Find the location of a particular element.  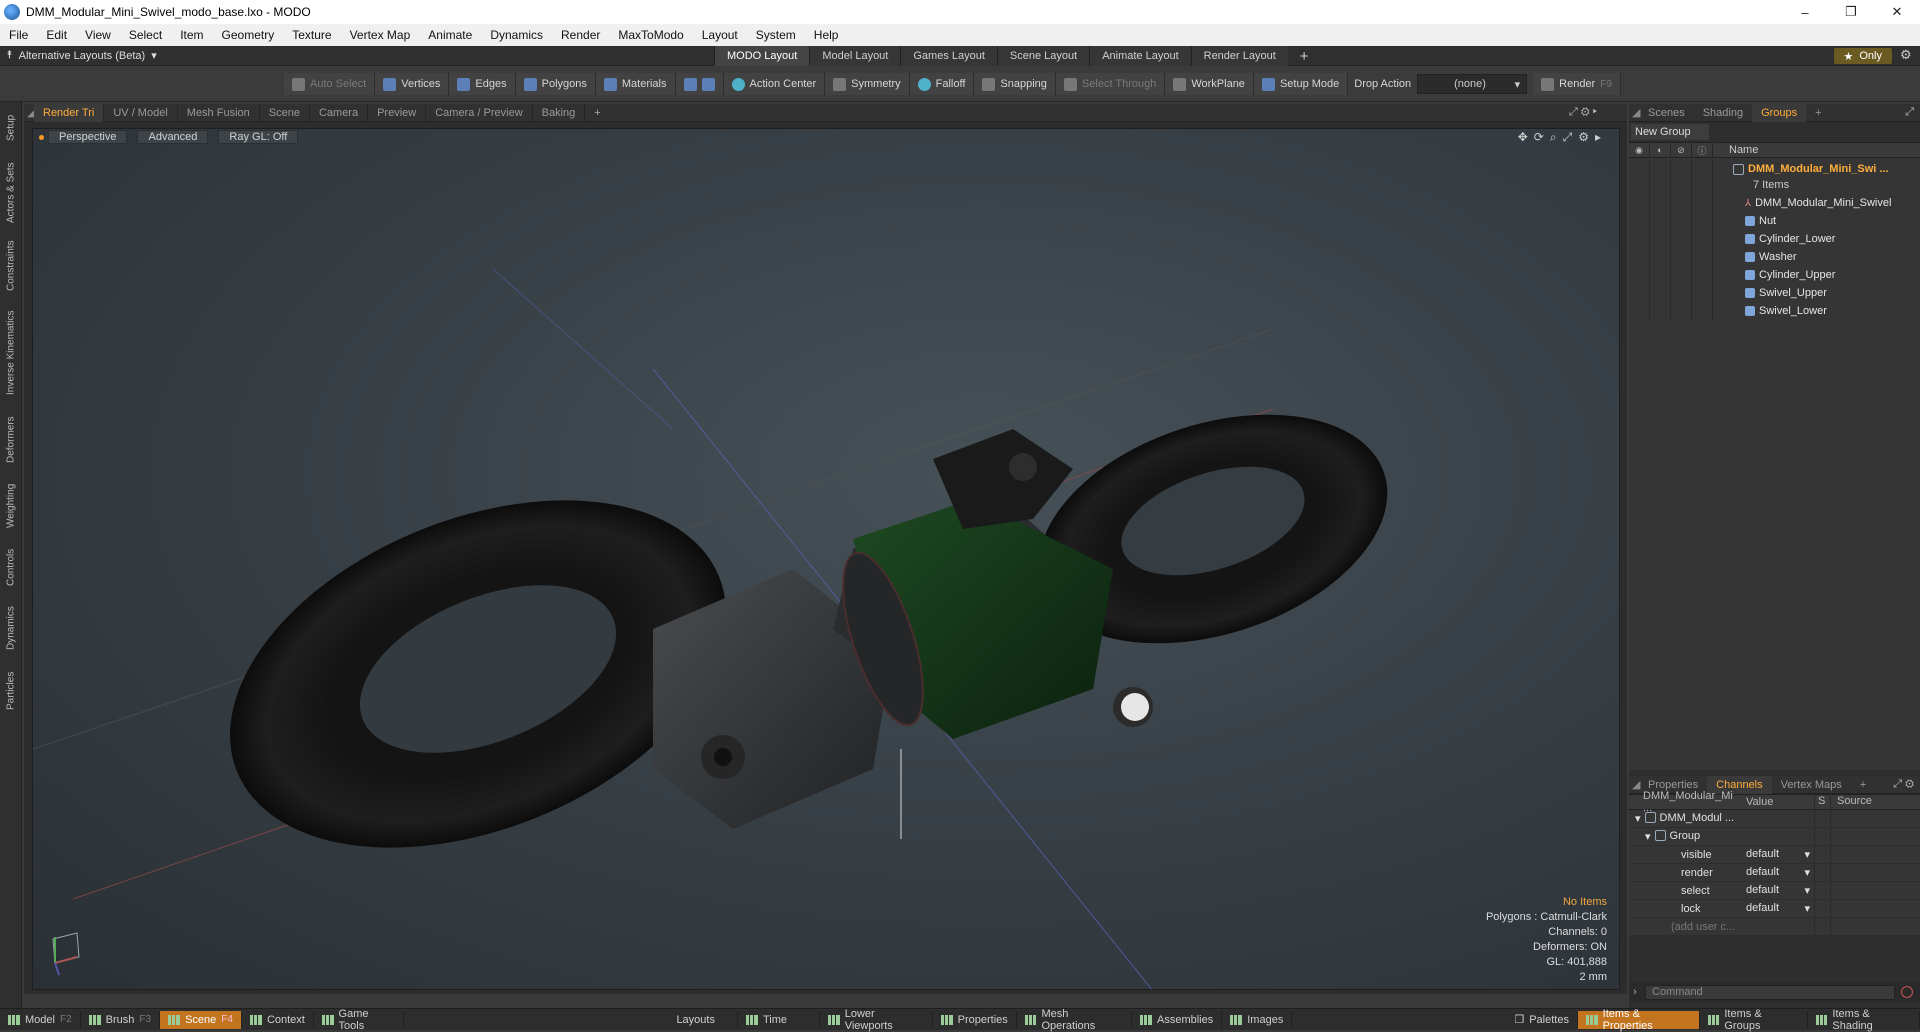

add-layout-icon: + is located at coordinates (1304, 56).